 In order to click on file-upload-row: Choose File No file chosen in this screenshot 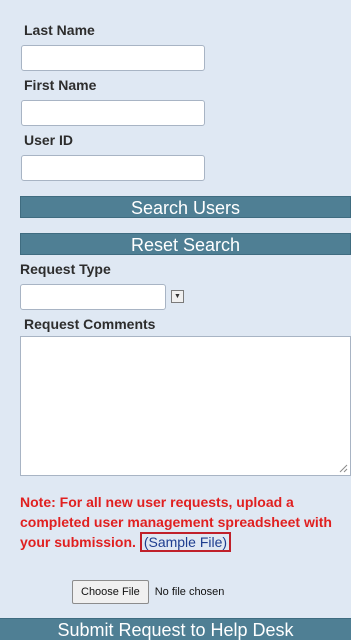, I will do `click(148, 592)`.